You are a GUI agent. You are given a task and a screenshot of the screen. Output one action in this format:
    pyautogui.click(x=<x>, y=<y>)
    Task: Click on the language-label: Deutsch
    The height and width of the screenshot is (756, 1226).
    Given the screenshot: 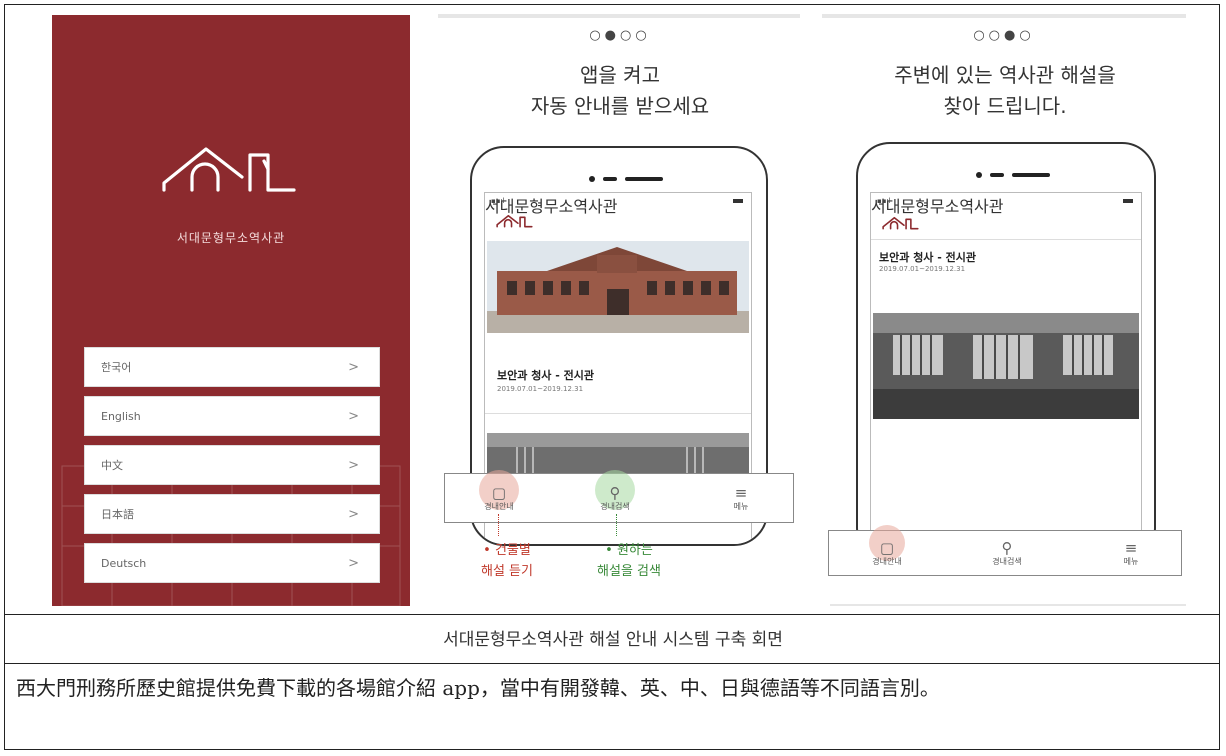 What is the action you would take?
    pyautogui.click(x=124, y=563)
    